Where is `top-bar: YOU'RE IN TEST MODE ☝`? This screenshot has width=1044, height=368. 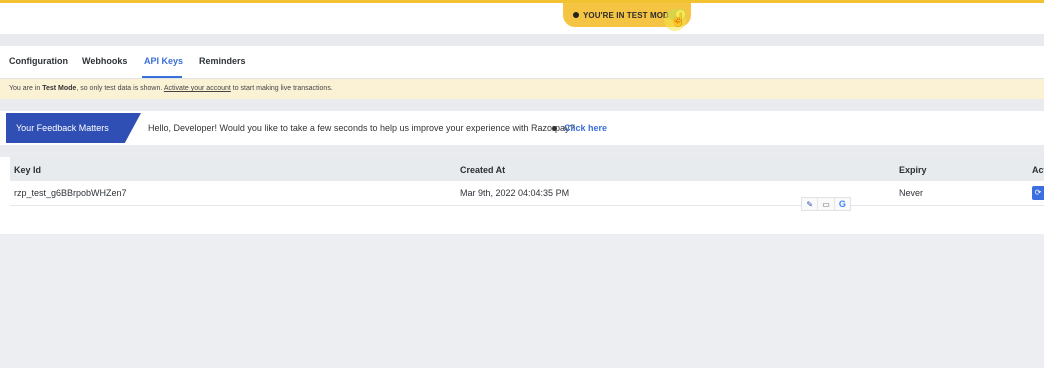
top-bar: YOU'RE IN TEST MODE ☝ is located at coordinates (522, 17).